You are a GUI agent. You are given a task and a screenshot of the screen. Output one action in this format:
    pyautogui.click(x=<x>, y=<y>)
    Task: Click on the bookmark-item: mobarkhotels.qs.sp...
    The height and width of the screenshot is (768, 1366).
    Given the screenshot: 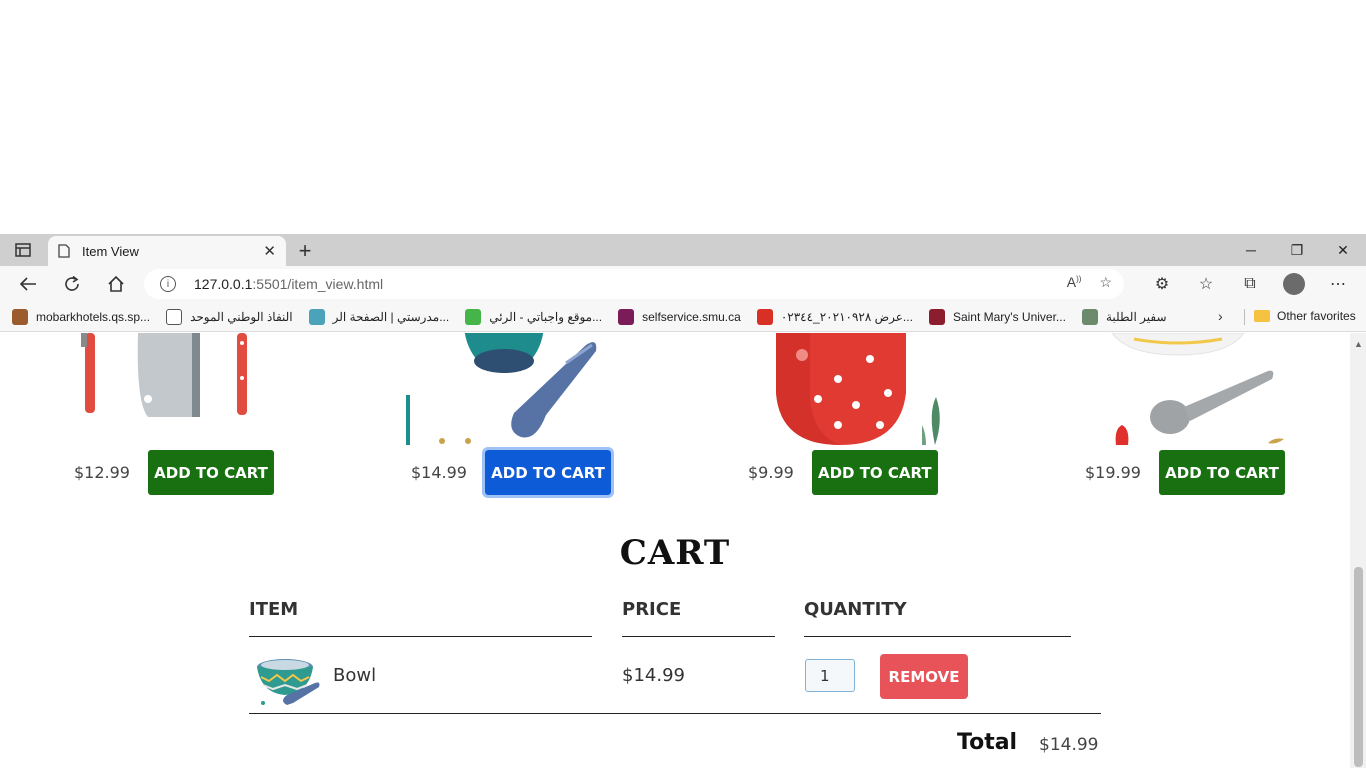 What is the action you would take?
    pyautogui.click(x=81, y=316)
    